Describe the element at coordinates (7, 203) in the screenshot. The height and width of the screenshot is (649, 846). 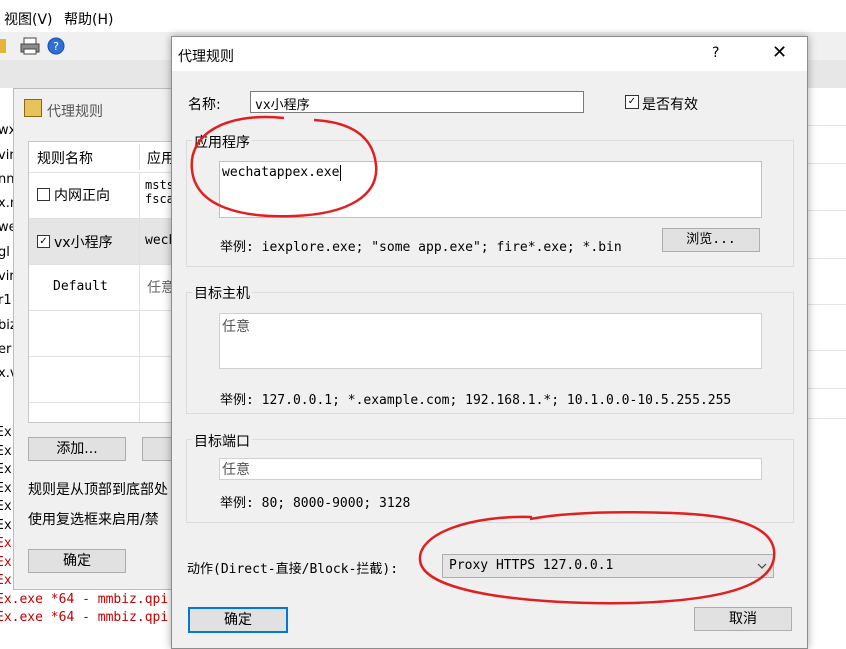
I see `background-list-item: x.m` at that location.